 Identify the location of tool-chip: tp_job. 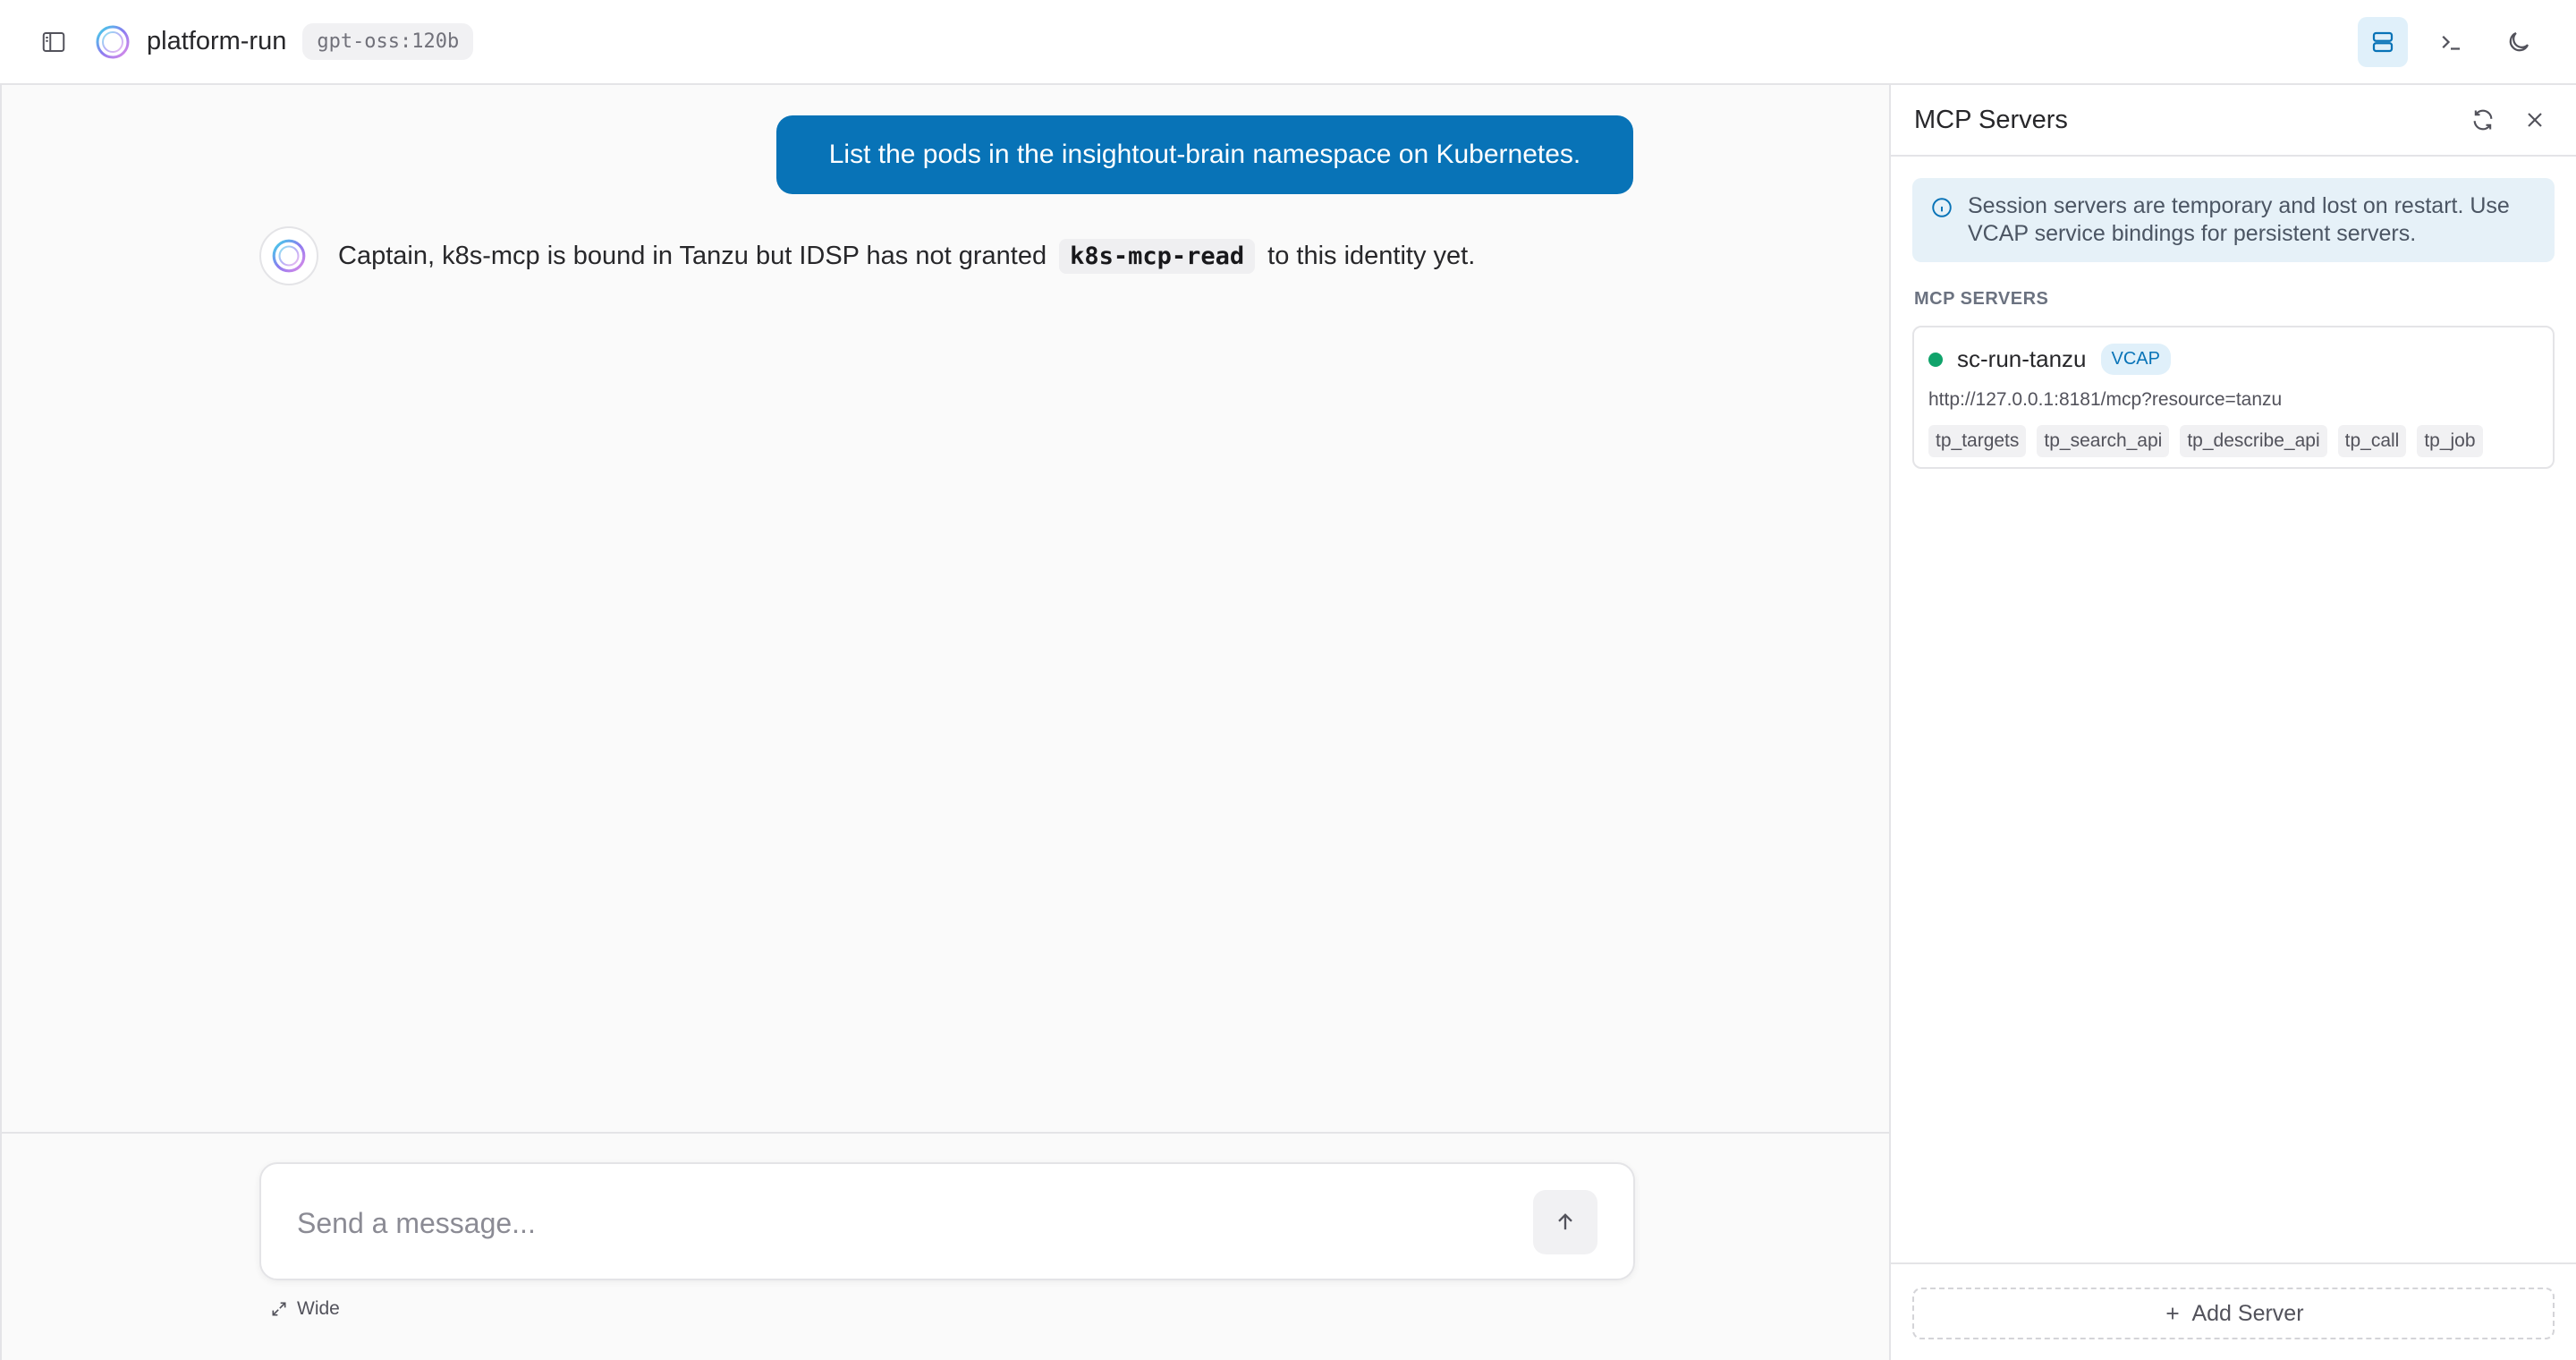
(2450, 441).